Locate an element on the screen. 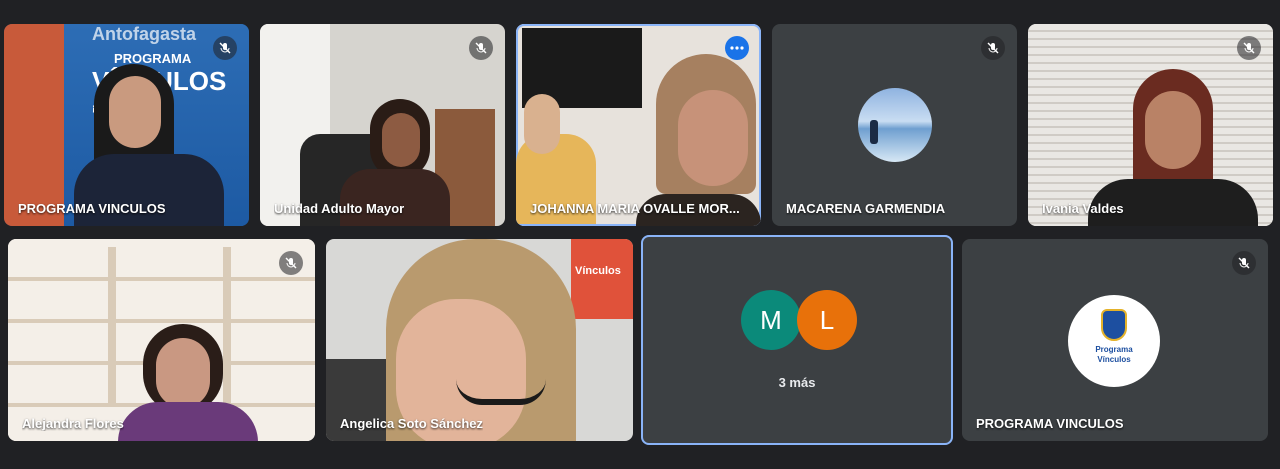  avatar-letter-m: M is located at coordinates (771, 320).